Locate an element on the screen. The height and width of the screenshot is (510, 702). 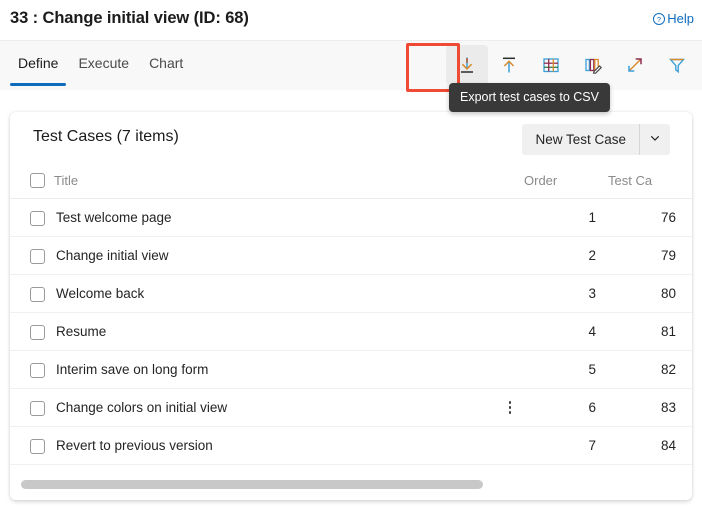
table-row: Revert to previous version 7 84 is located at coordinates (351, 446).